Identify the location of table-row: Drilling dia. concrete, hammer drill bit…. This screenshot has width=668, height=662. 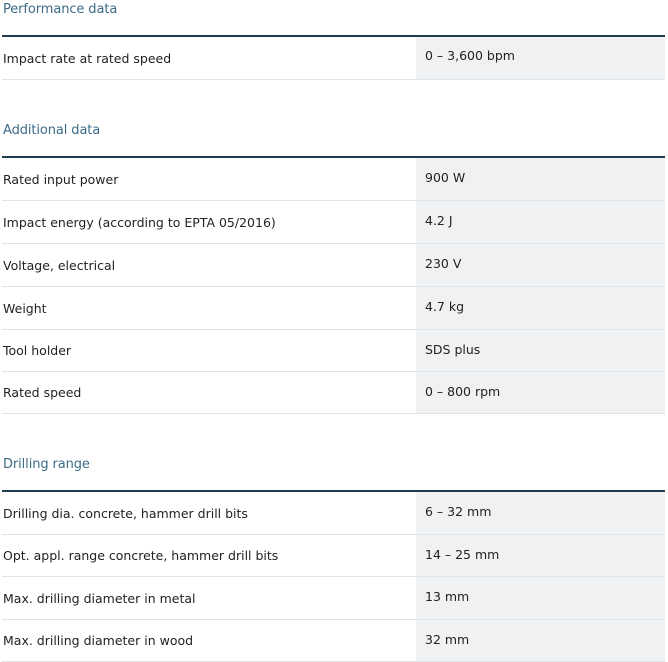
(333, 513).